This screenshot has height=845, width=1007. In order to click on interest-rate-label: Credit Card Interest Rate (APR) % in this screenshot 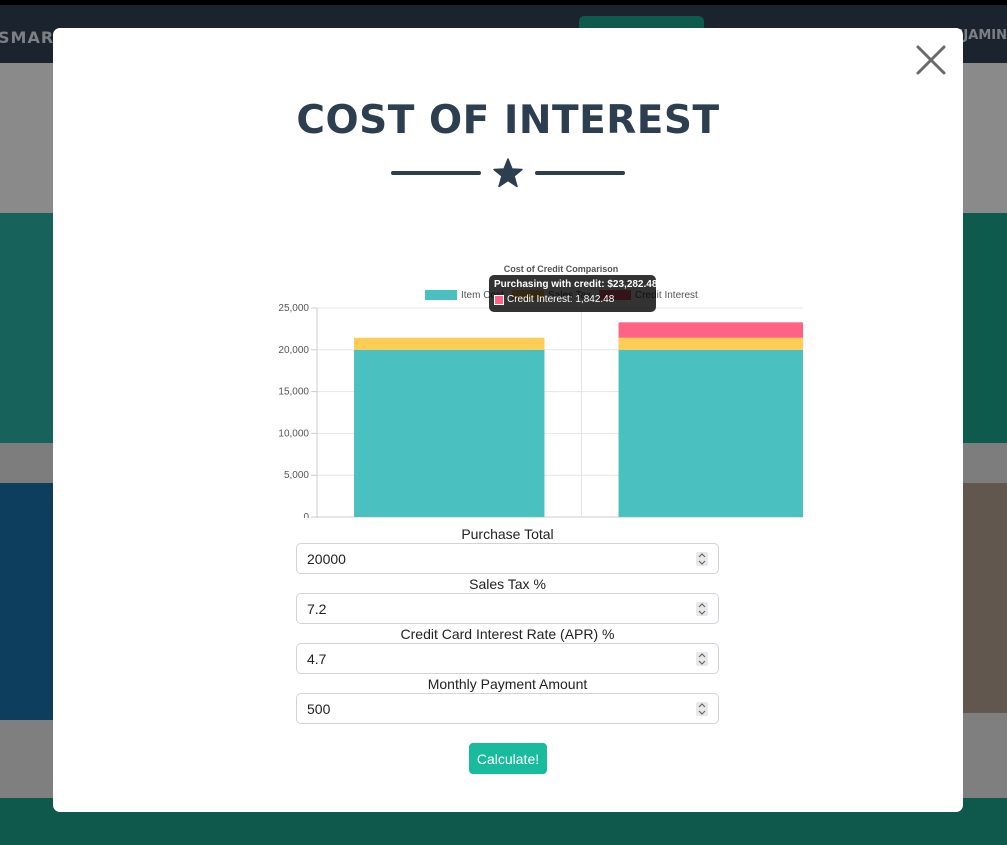, I will do `click(507, 634)`.